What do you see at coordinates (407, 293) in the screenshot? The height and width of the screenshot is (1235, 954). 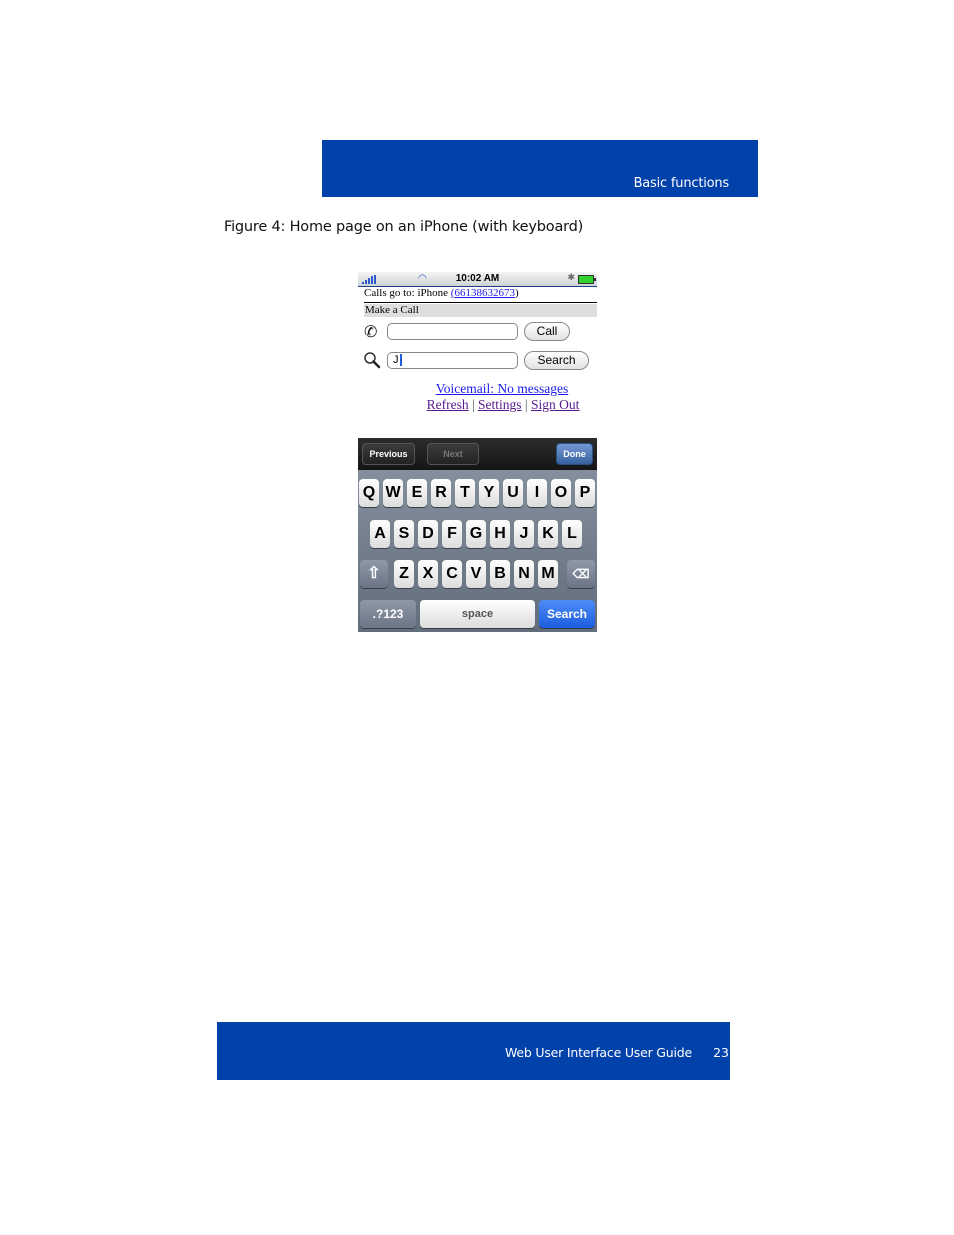 I see `calls-go-to-label: Calls go to: iPhone` at bounding box center [407, 293].